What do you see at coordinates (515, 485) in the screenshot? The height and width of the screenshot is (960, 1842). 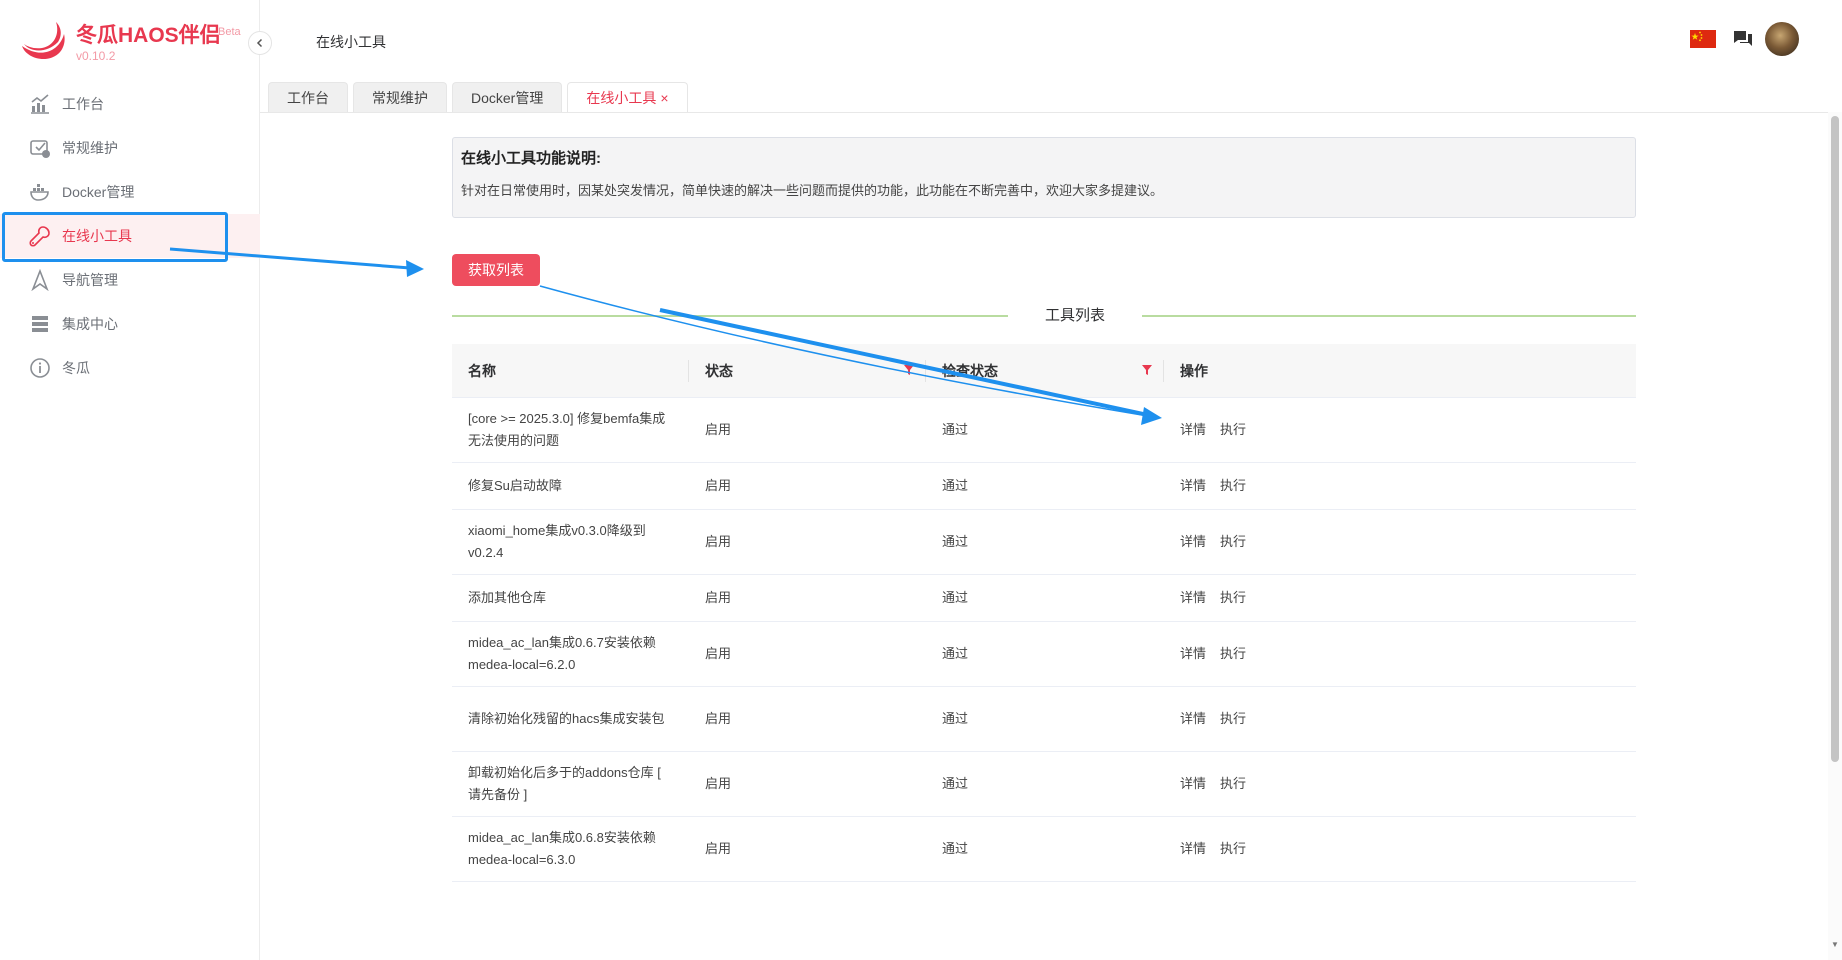 I see `tool-name: 修复Su启动故障` at bounding box center [515, 485].